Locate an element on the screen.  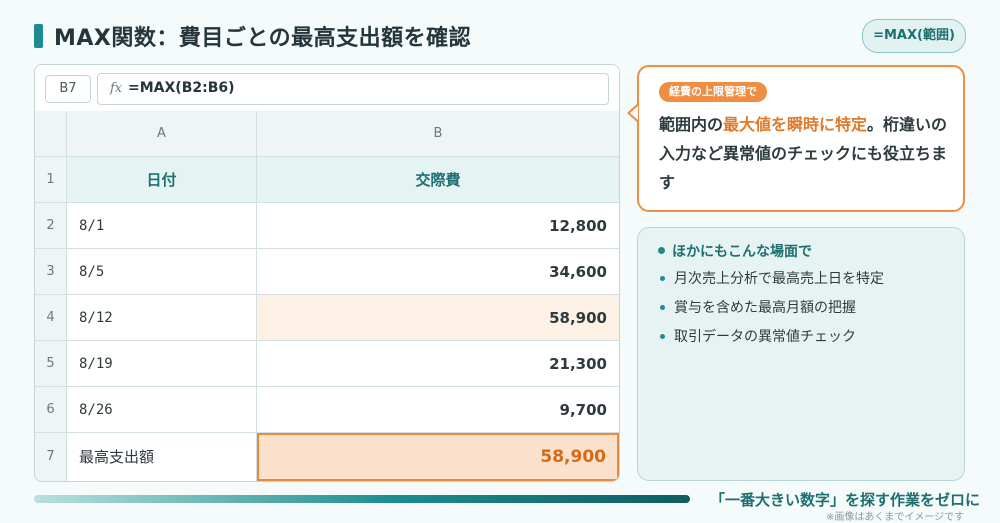
formula-bar: B7 fx =MAX(B2:B6) is located at coordinates (327, 88).